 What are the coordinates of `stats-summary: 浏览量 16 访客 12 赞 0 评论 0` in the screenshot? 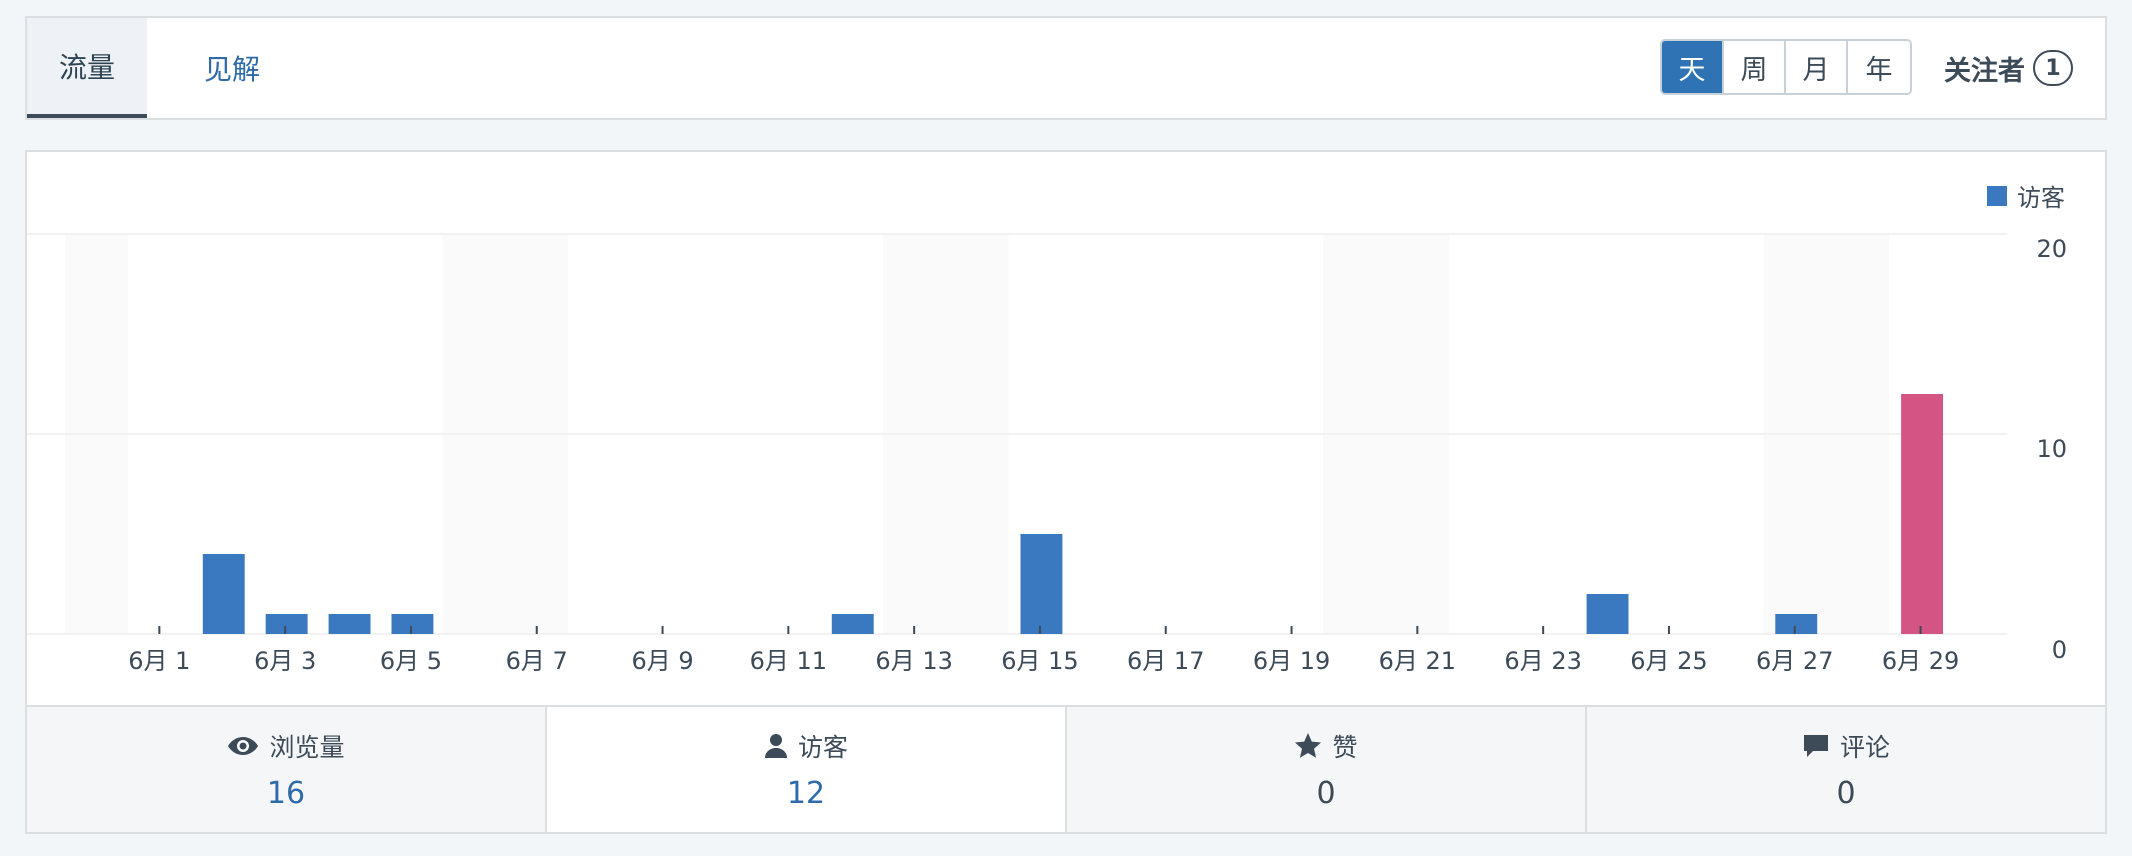 It's located at (1066, 768).